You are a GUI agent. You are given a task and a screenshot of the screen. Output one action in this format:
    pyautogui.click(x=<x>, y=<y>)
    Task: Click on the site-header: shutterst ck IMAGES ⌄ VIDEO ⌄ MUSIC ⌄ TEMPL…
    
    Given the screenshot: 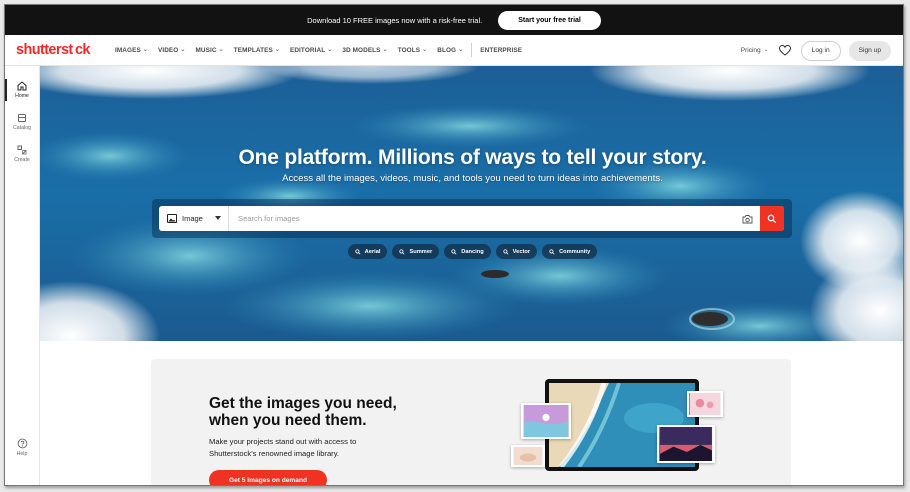 What is the action you would take?
    pyautogui.click(x=454, y=50)
    